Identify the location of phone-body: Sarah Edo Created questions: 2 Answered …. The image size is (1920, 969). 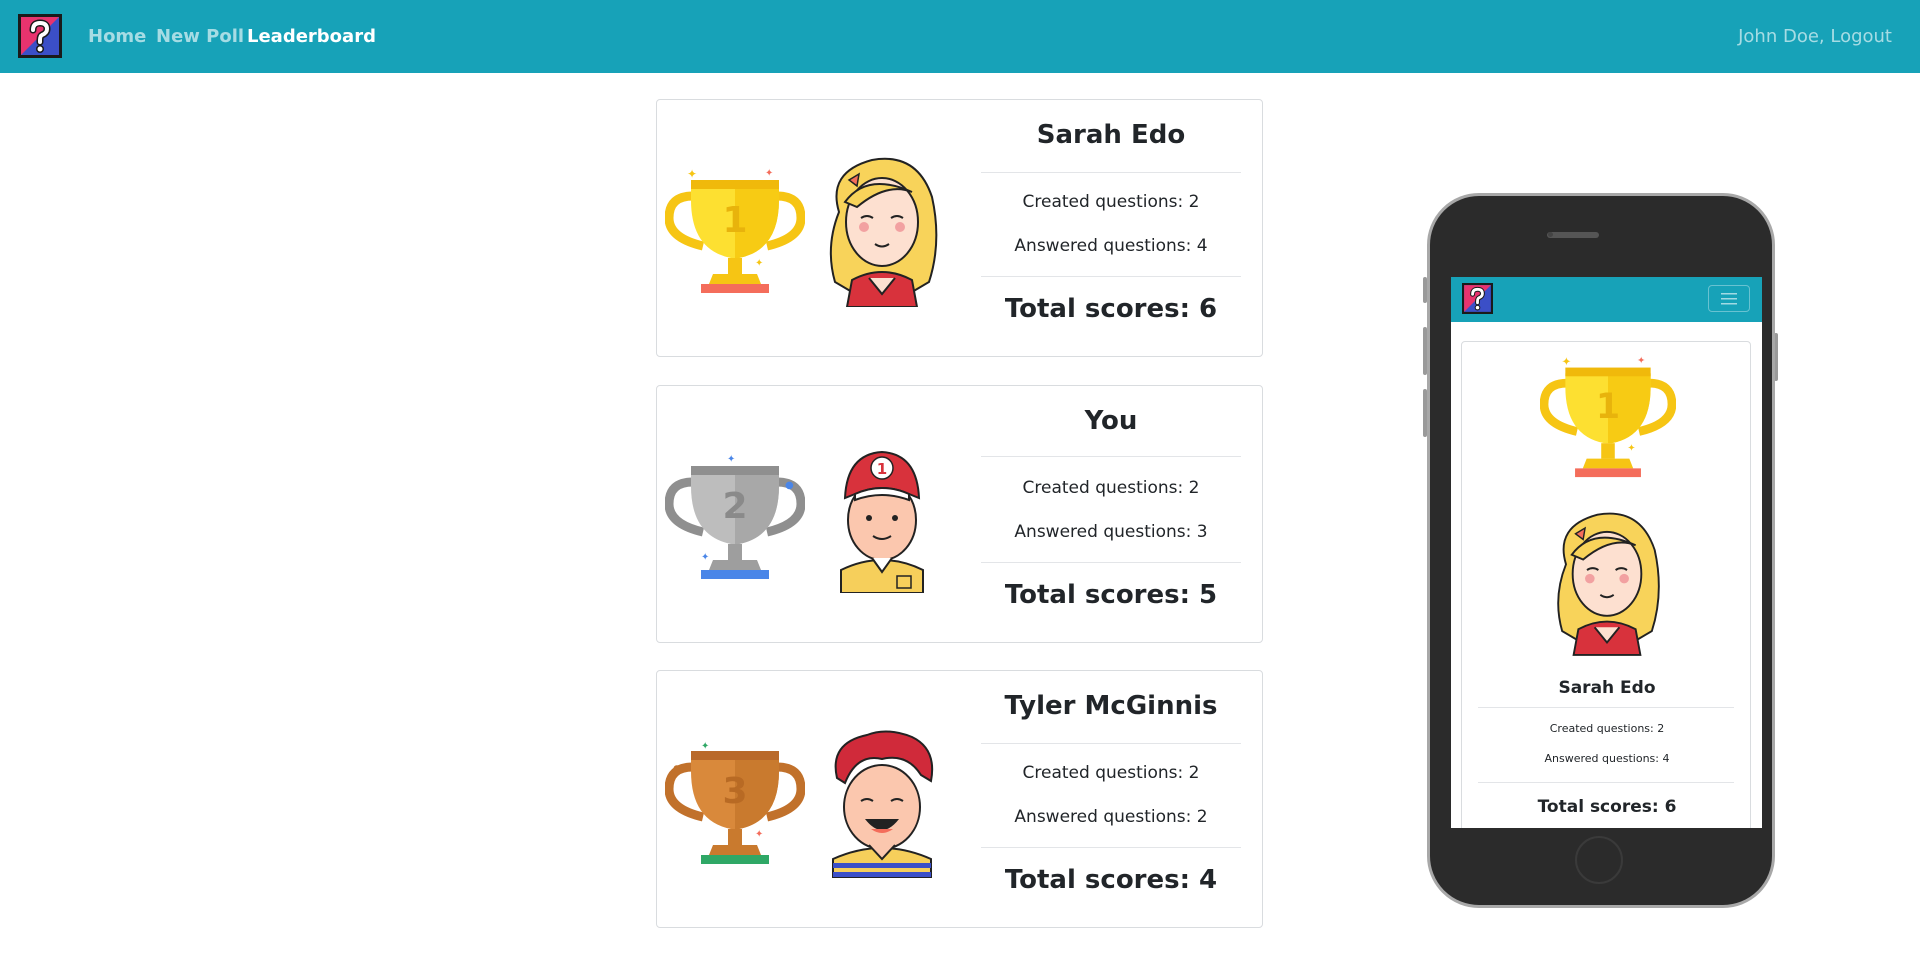
(1601, 550).